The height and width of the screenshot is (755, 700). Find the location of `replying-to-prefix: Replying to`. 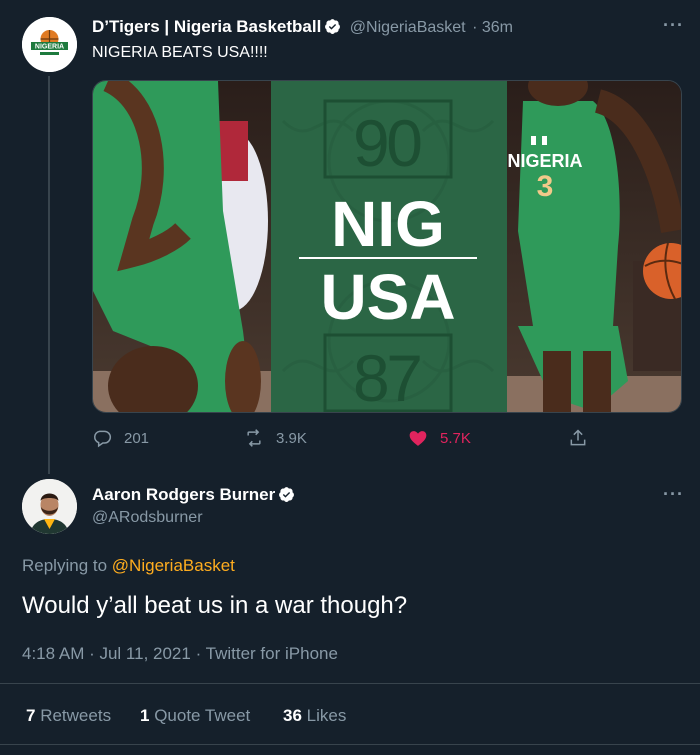

replying-to-prefix: Replying to is located at coordinates (65, 565).